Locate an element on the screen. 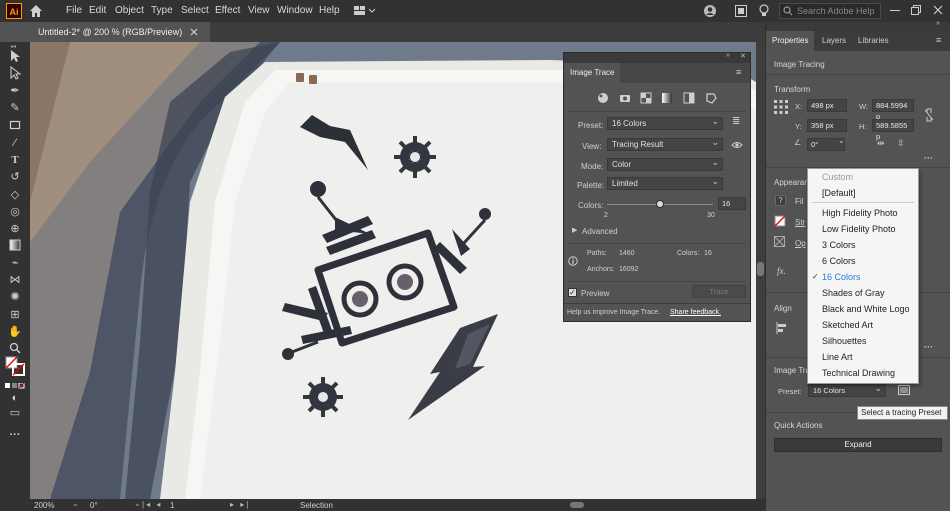 Image resolution: width=950 pixels, height=511 pixels. grayscale-icon is located at coordinates (667, 98).